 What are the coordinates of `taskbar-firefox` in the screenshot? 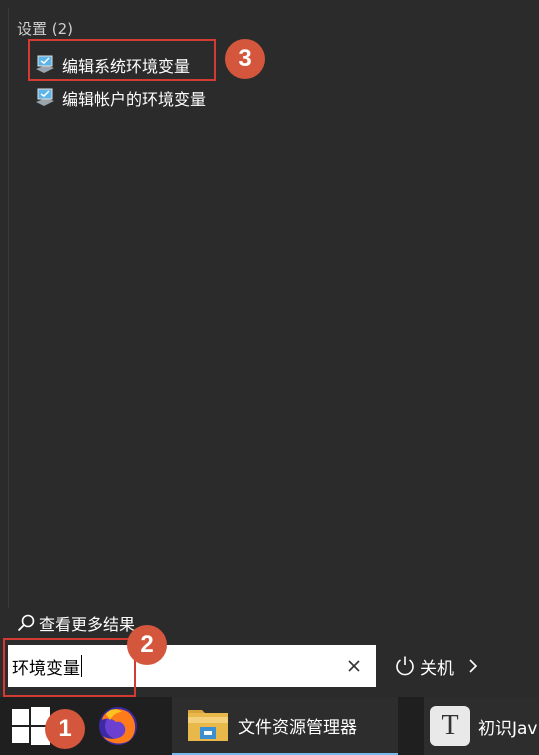 It's located at (118, 726).